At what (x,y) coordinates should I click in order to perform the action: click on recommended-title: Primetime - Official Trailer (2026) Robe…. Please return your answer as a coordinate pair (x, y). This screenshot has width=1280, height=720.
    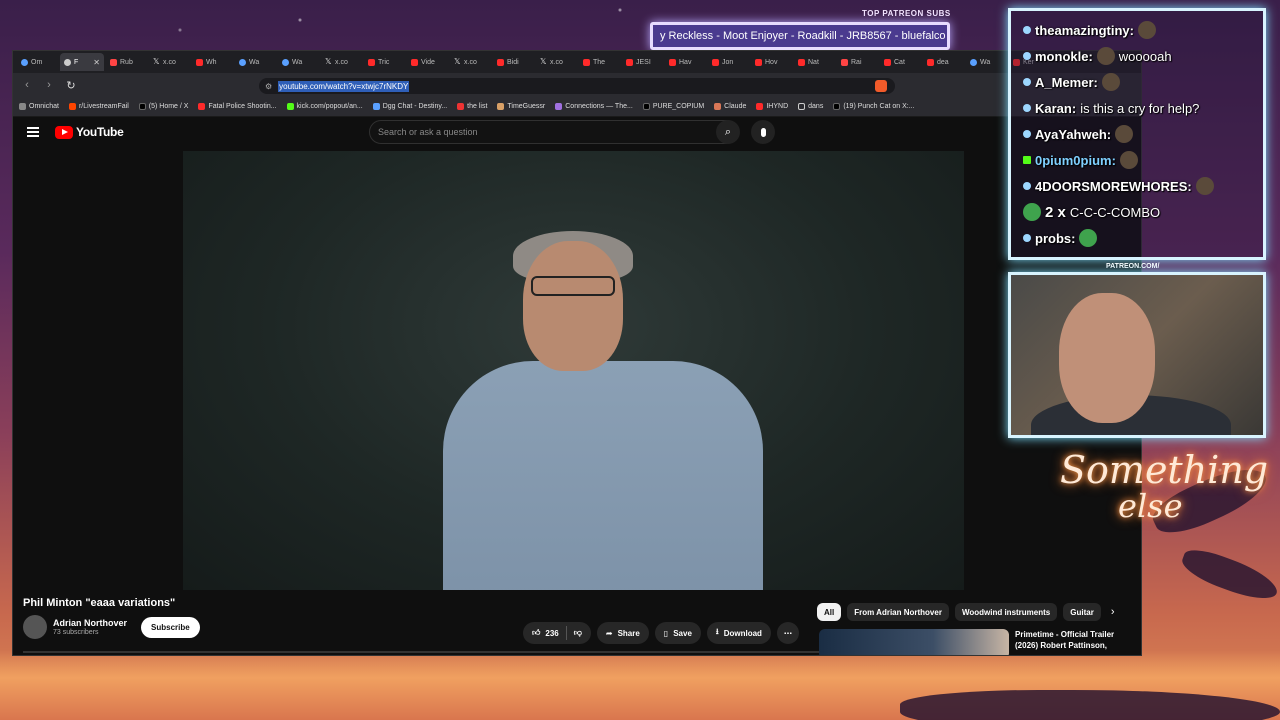
    Looking at the image, I should click on (1070, 642).